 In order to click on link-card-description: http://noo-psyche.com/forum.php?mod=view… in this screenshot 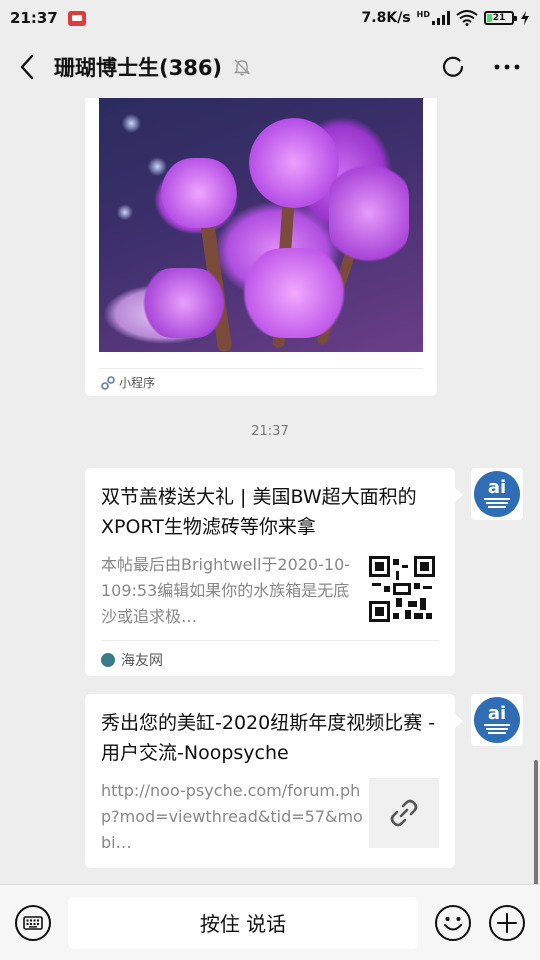, I will do `click(232, 816)`.